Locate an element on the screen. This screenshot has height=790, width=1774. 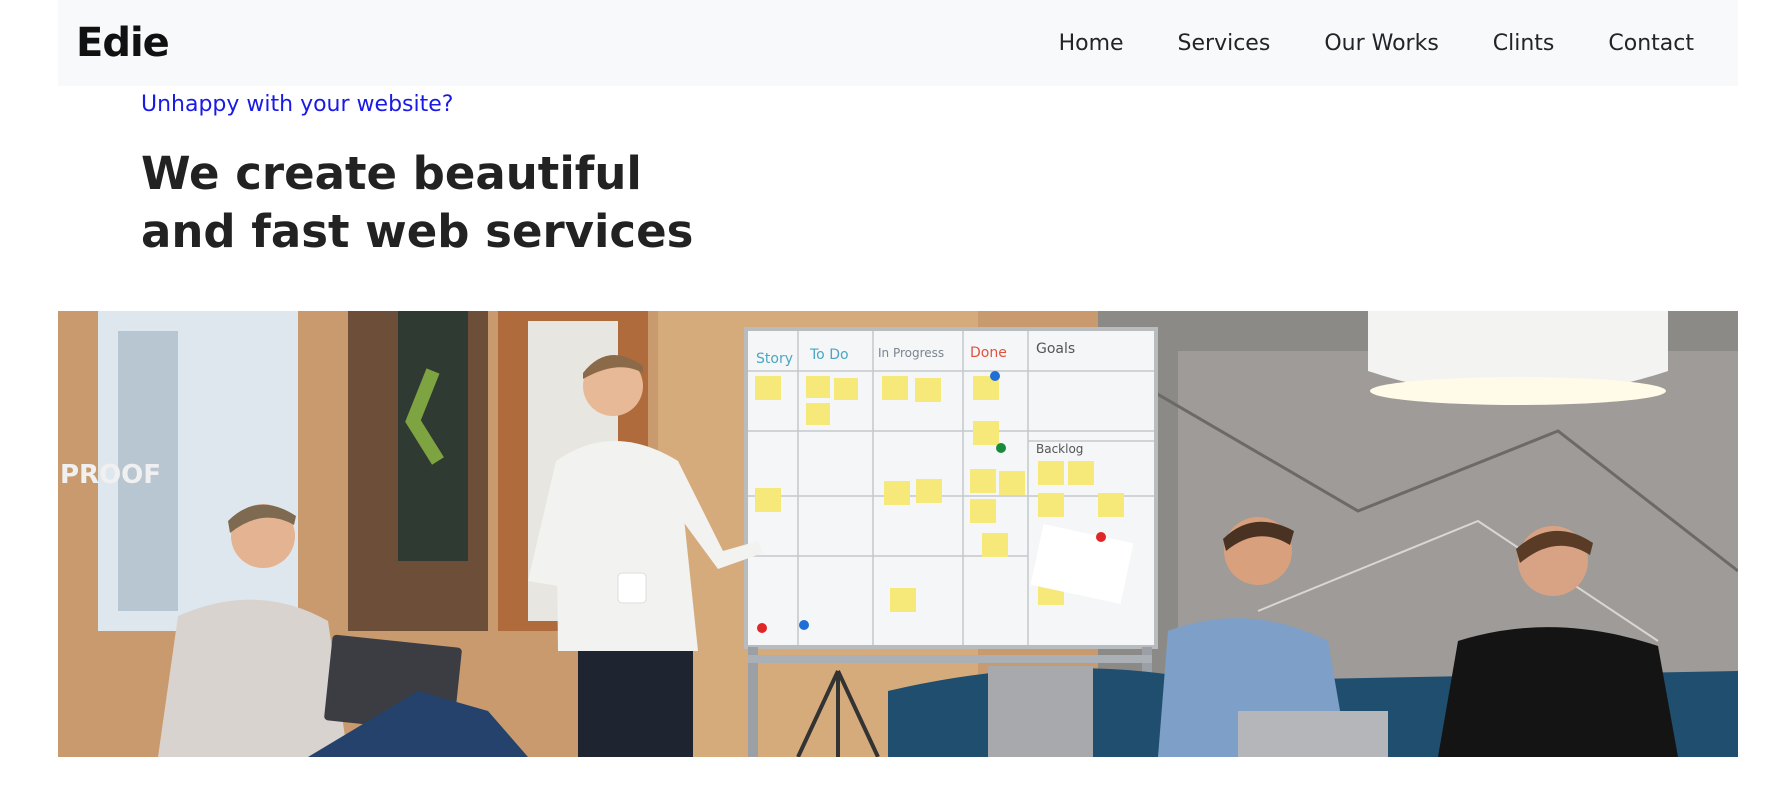
hero-eyebrow: Unhappy with your website? is located at coordinates (297, 104).